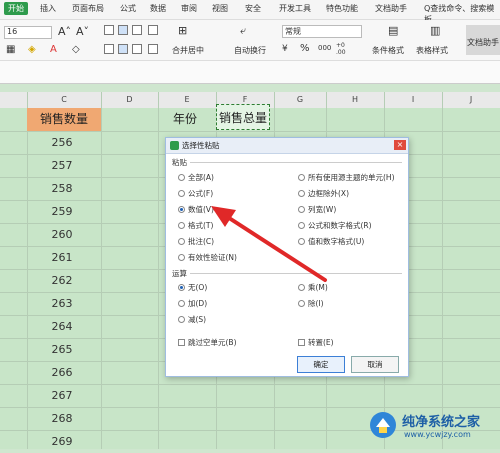 The height and width of the screenshot is (453, 500). Describe the element at coordinates (62, 418) in the screenshot. I see `table-cell: 268` at that location.